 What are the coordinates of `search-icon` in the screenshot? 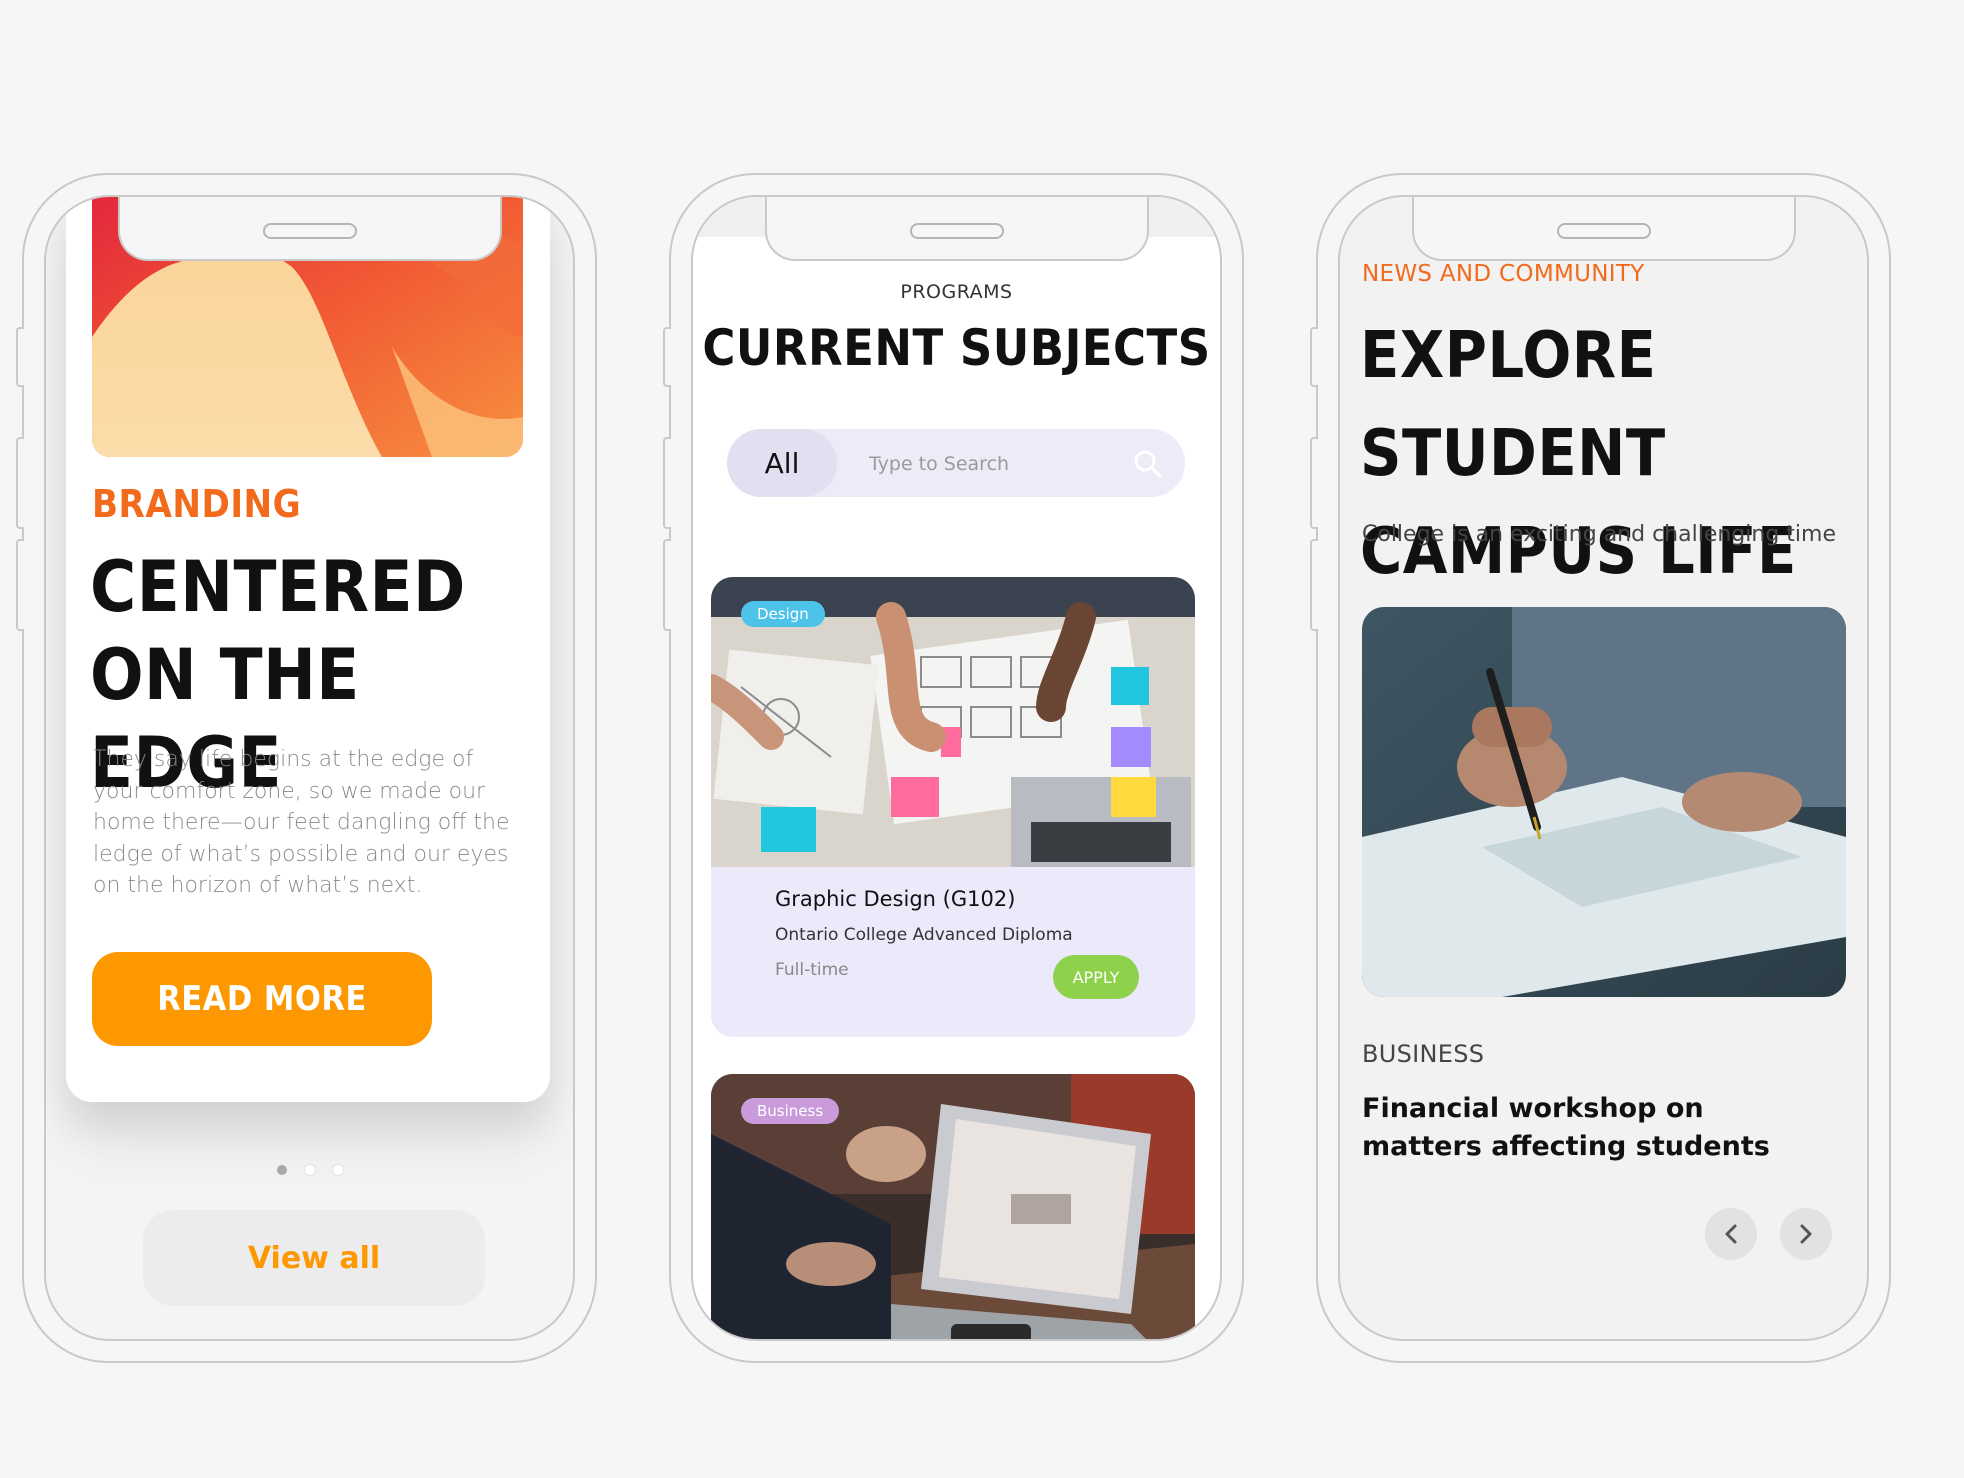 It's located at (1148, 464).